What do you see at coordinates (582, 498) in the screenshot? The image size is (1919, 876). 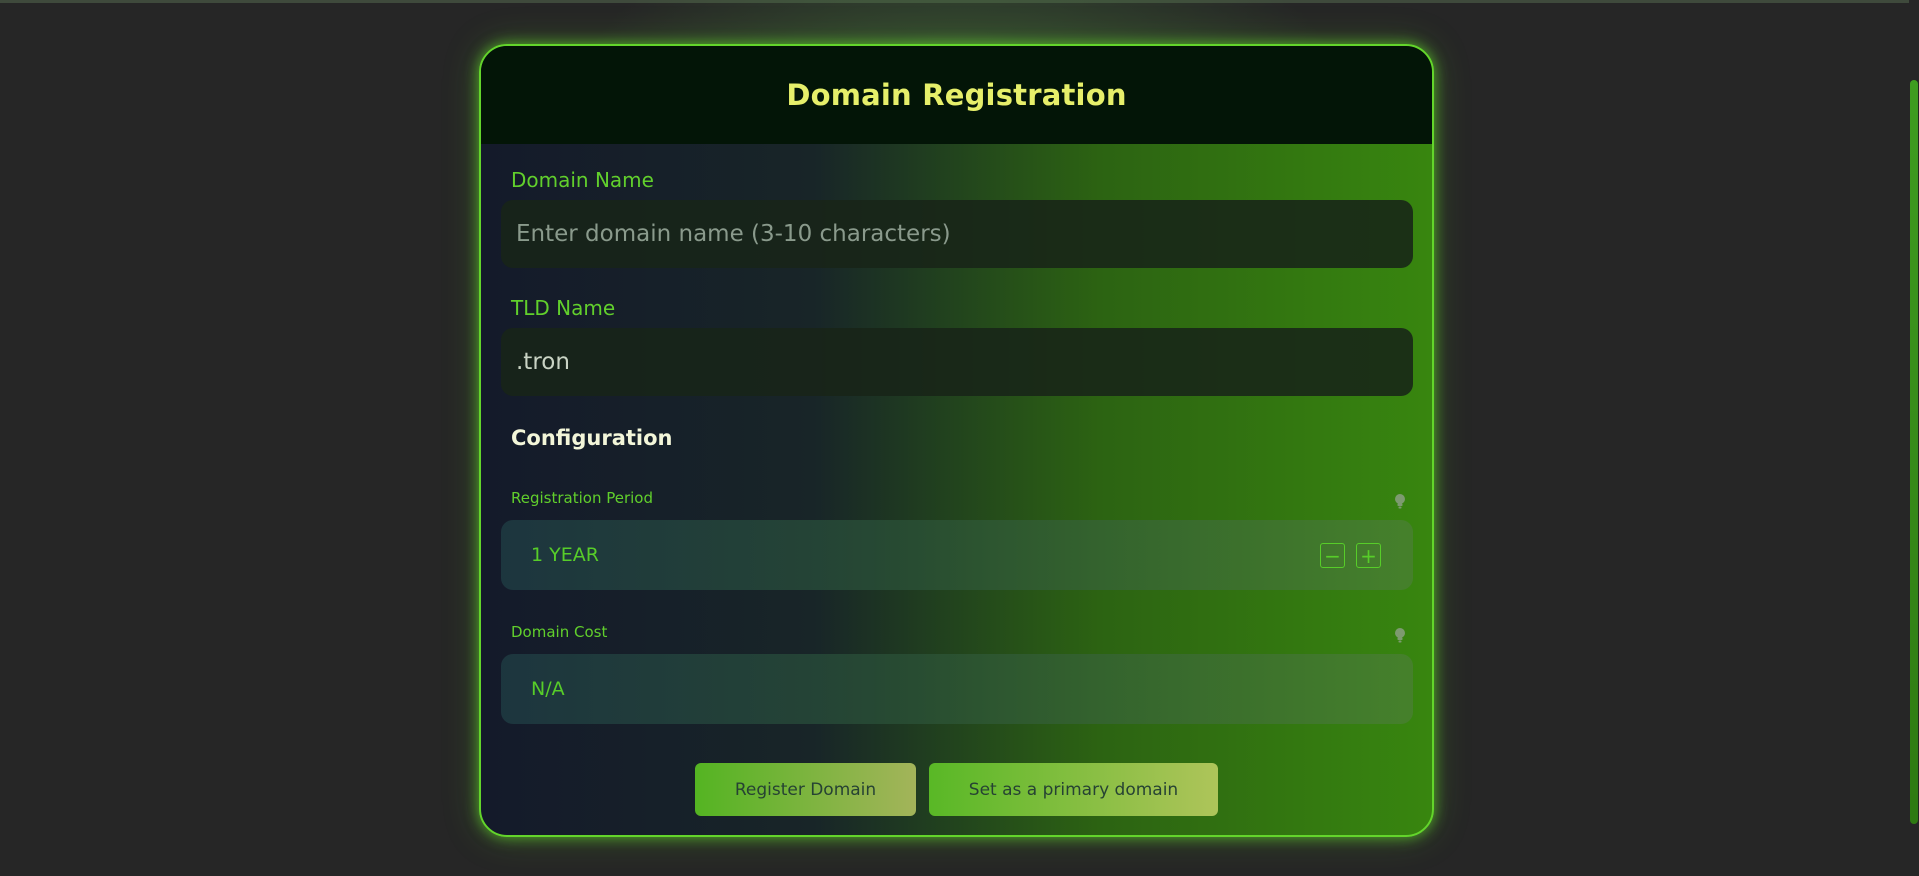 I see `registration-period-label: Registration Period` at bounding box center [582, 498].